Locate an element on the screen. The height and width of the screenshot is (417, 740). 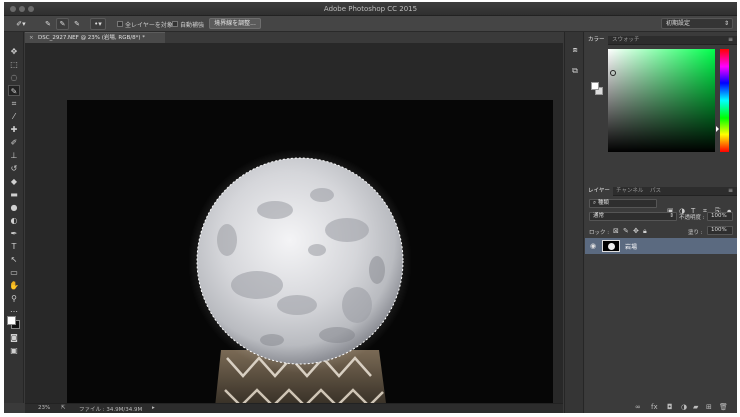
quick-selection-icon: ✎ is located at coordinates (14, 91).